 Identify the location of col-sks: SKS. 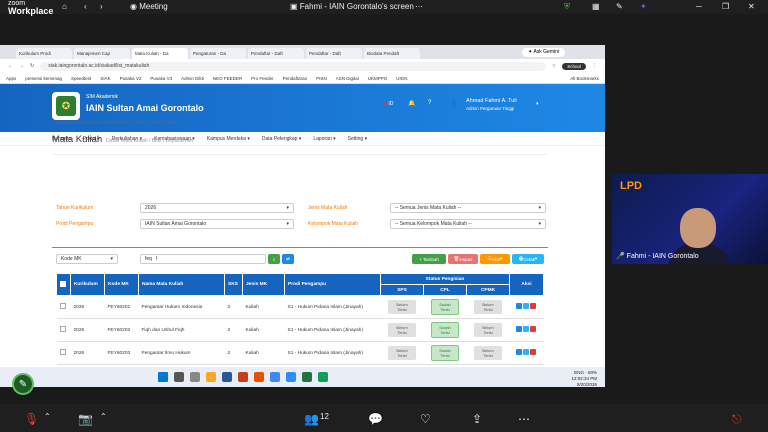
(233, 284).